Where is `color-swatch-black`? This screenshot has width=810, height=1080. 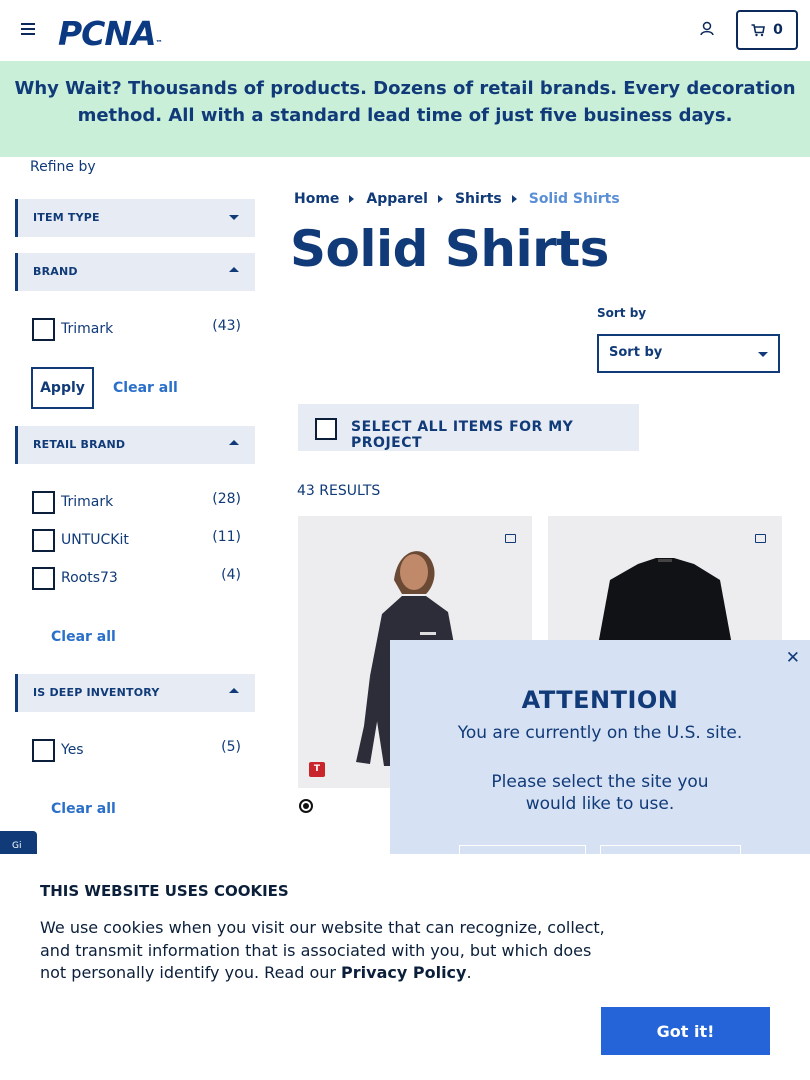 color-swatch-black is located at coordinates (306, 806).